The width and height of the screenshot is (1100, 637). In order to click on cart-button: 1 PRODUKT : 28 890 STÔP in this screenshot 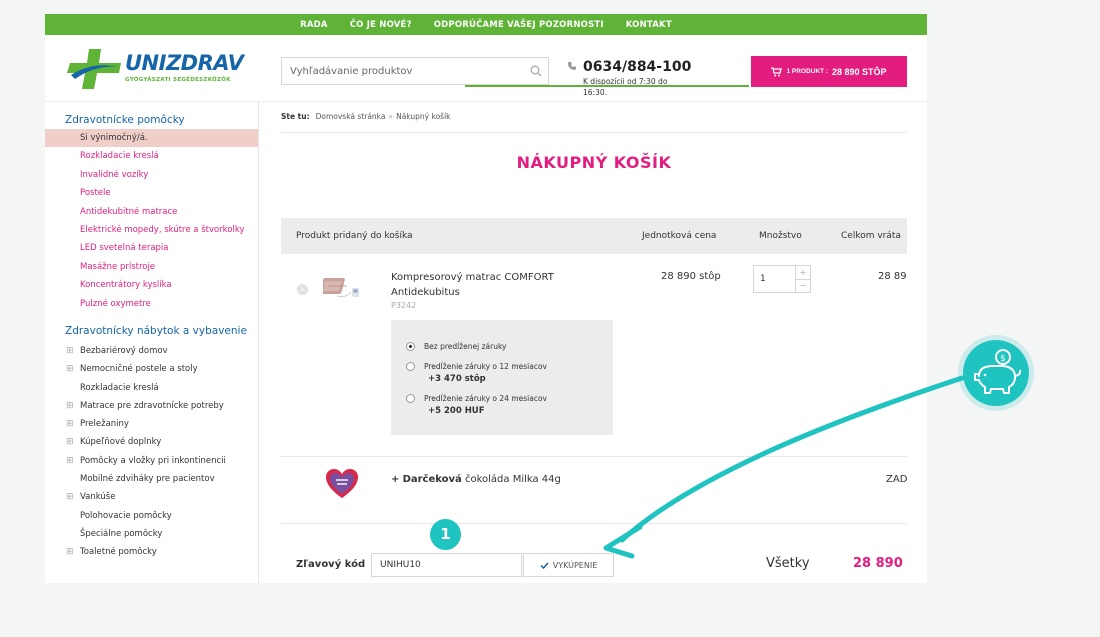, I will do `click(829, 71)`.